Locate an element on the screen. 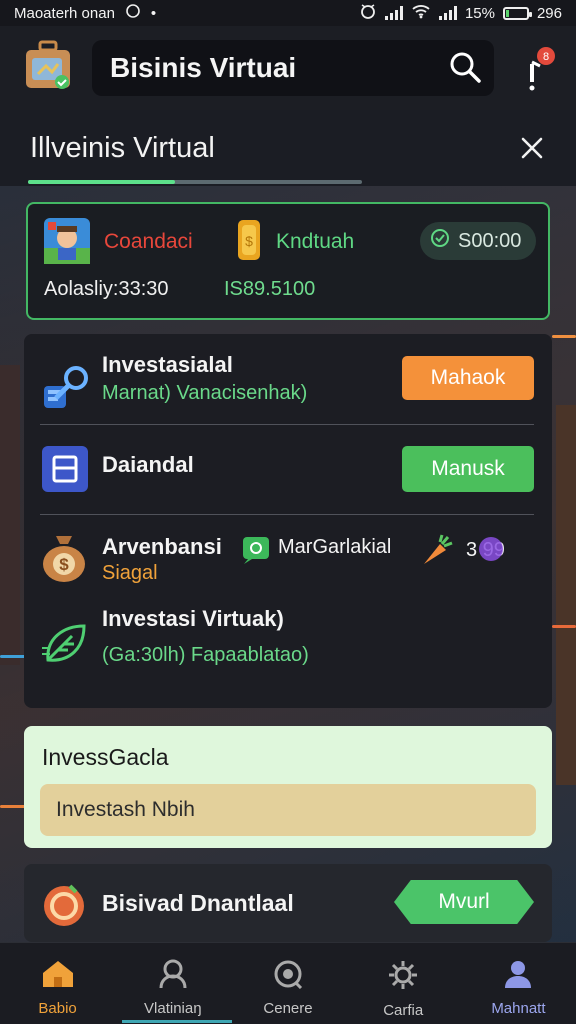  nav-account: Mahnatt is located at coordinates (518, 983).